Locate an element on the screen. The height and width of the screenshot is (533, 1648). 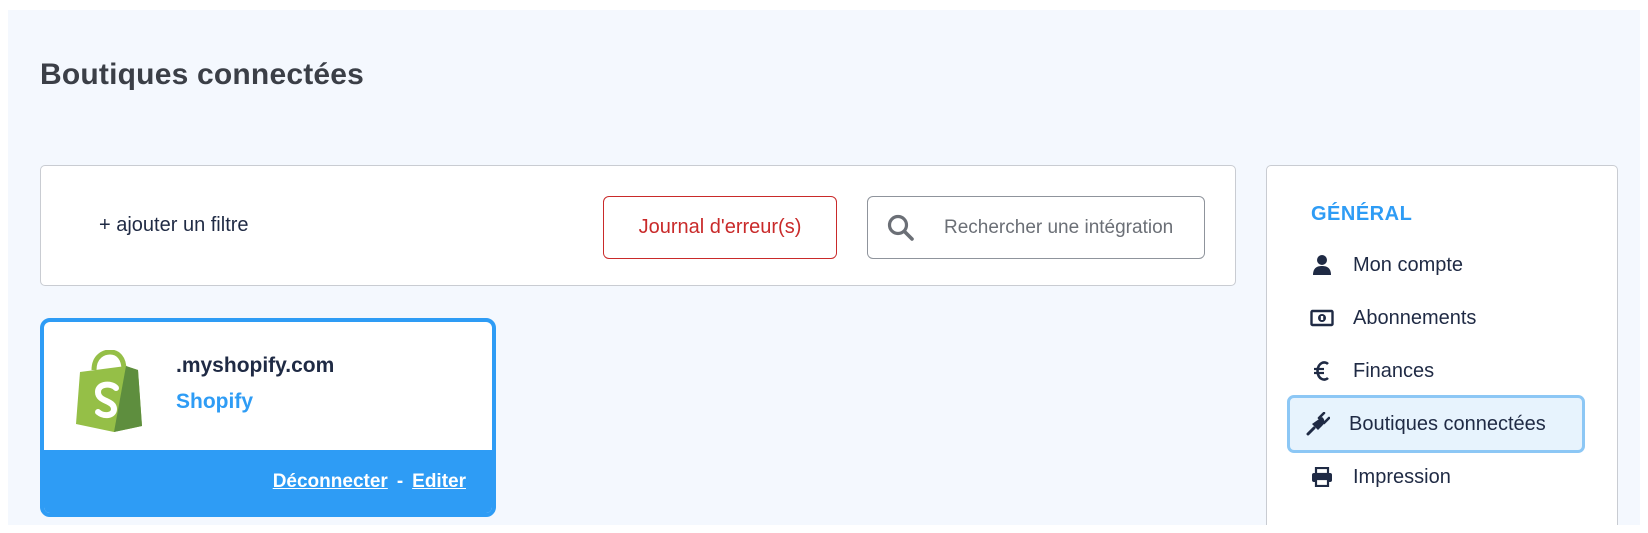
plug-icon is located at coordinates (1318, 424).